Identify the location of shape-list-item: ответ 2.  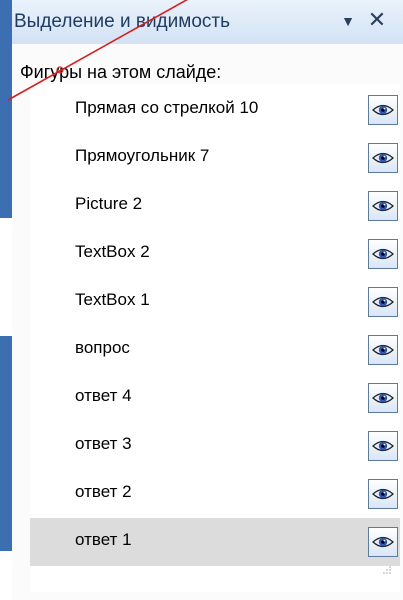
(215, 494).